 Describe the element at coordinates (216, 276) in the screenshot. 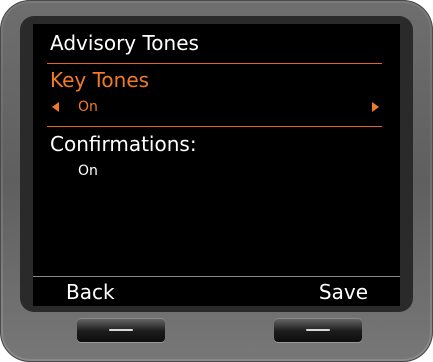

I see `softkey-divider` at that location.